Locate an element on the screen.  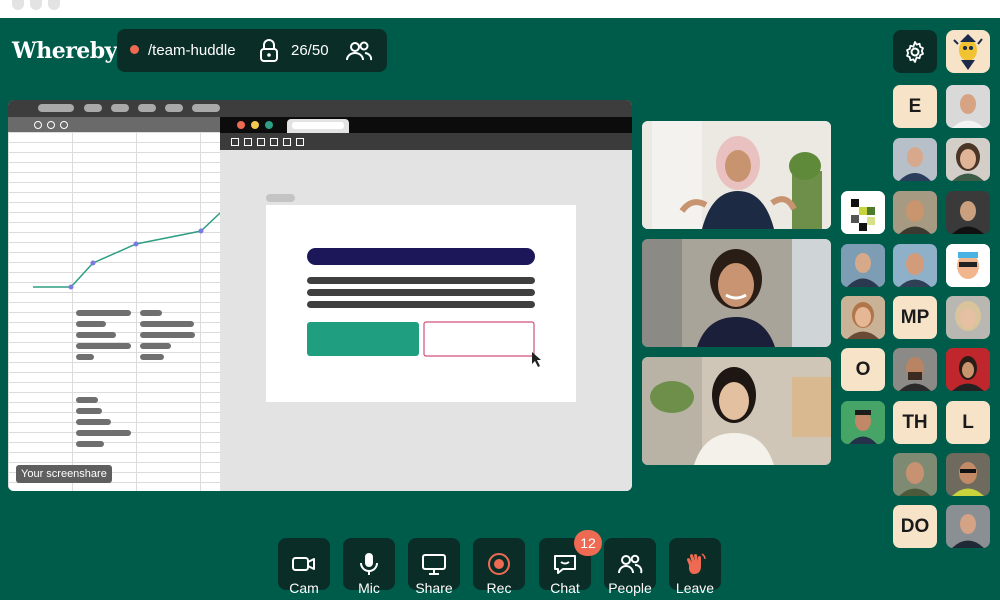
cam-label: Cam is located at coordinates (304, 588).